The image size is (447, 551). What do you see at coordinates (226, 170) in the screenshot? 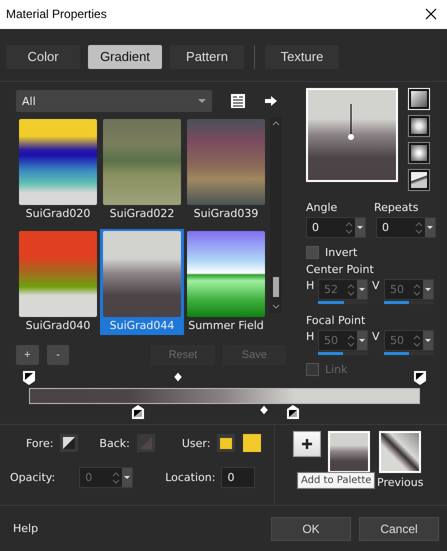
I see `gradient-preset: SuiGrad039` at bounding box center [226, 170].